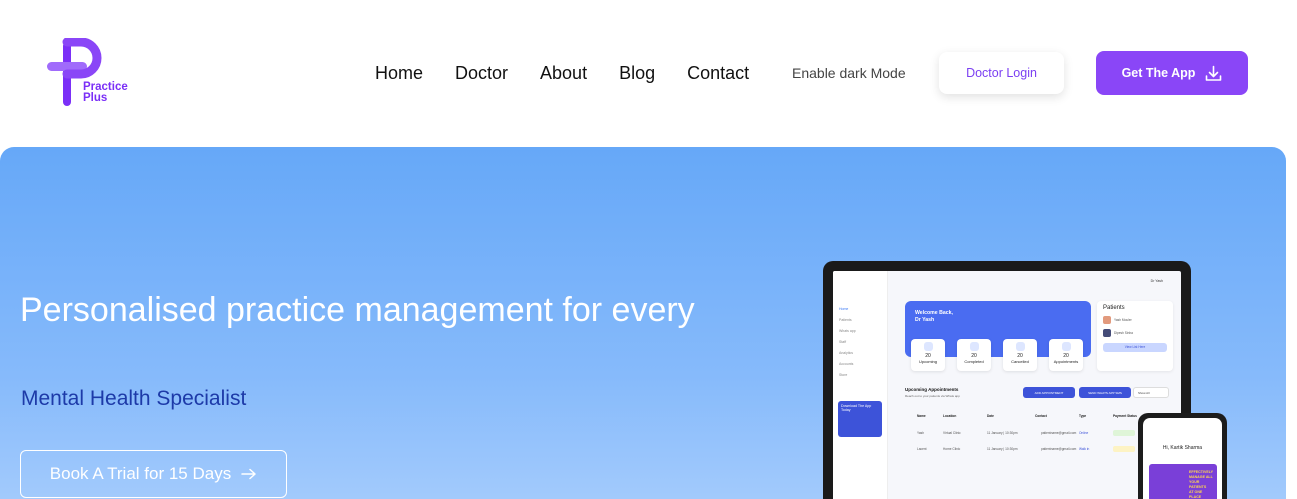  I want to click on nav-blog: Blog, so click(637, 73).